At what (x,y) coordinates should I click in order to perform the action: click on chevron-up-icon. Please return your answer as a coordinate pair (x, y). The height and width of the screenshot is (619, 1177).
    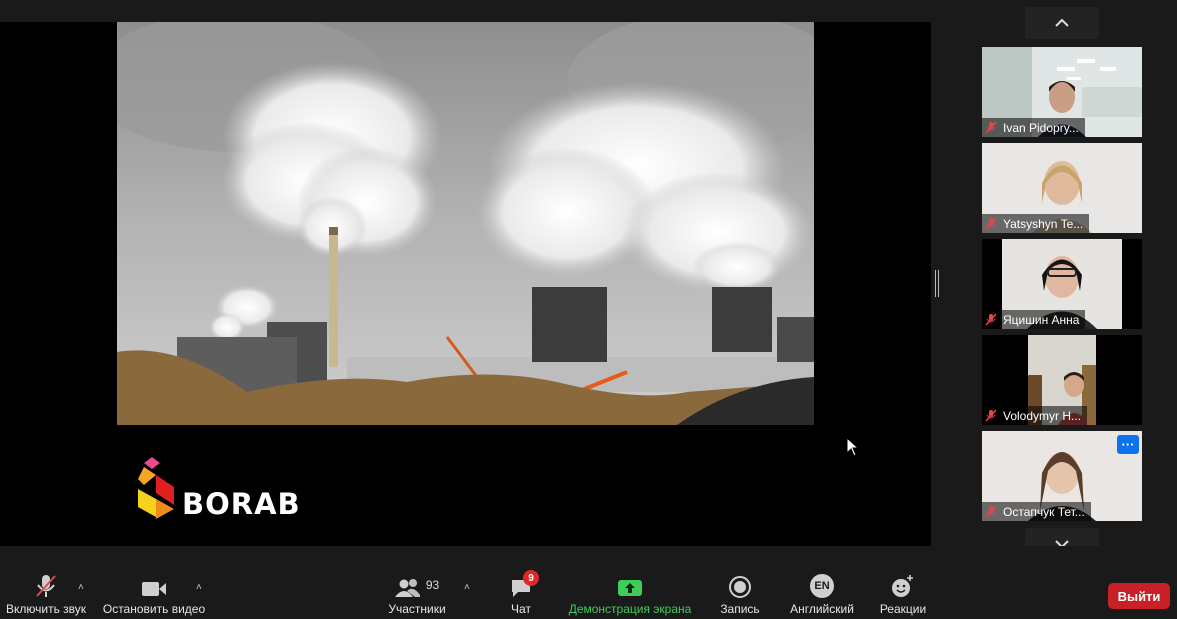
    Looking at the image, I should click on (1062, 23).